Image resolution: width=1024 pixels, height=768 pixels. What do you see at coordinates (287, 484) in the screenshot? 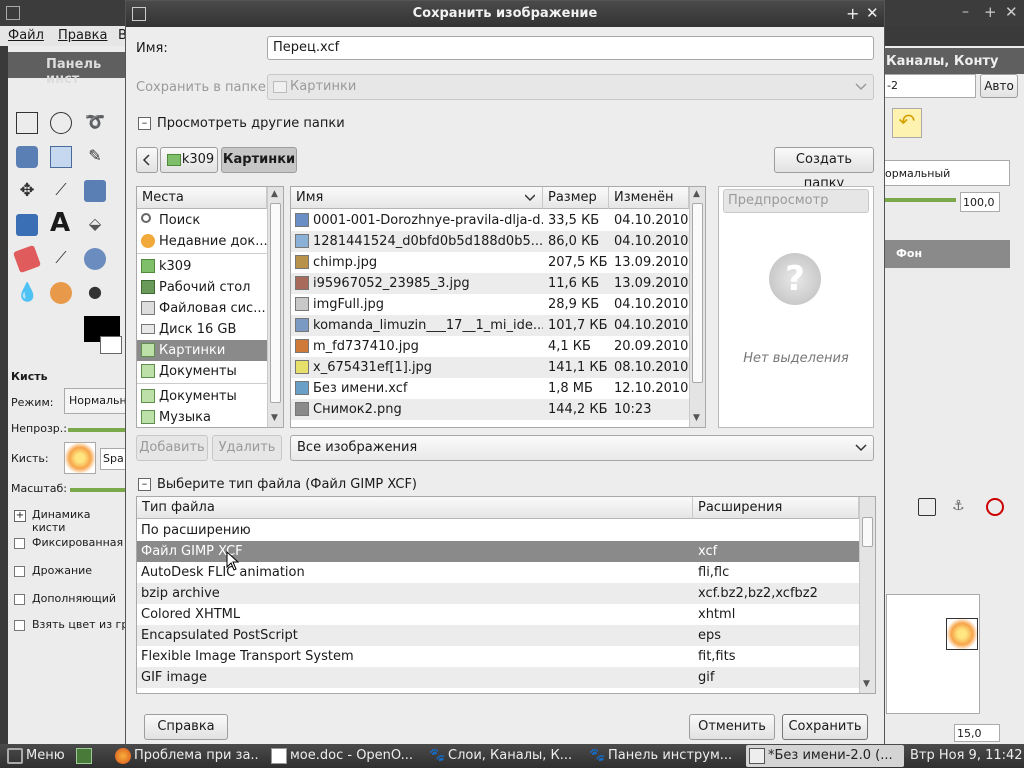
I see `filetype-label: Выберите тип файла (Файл GIMP XCF)` at bounding box center [287, 484].